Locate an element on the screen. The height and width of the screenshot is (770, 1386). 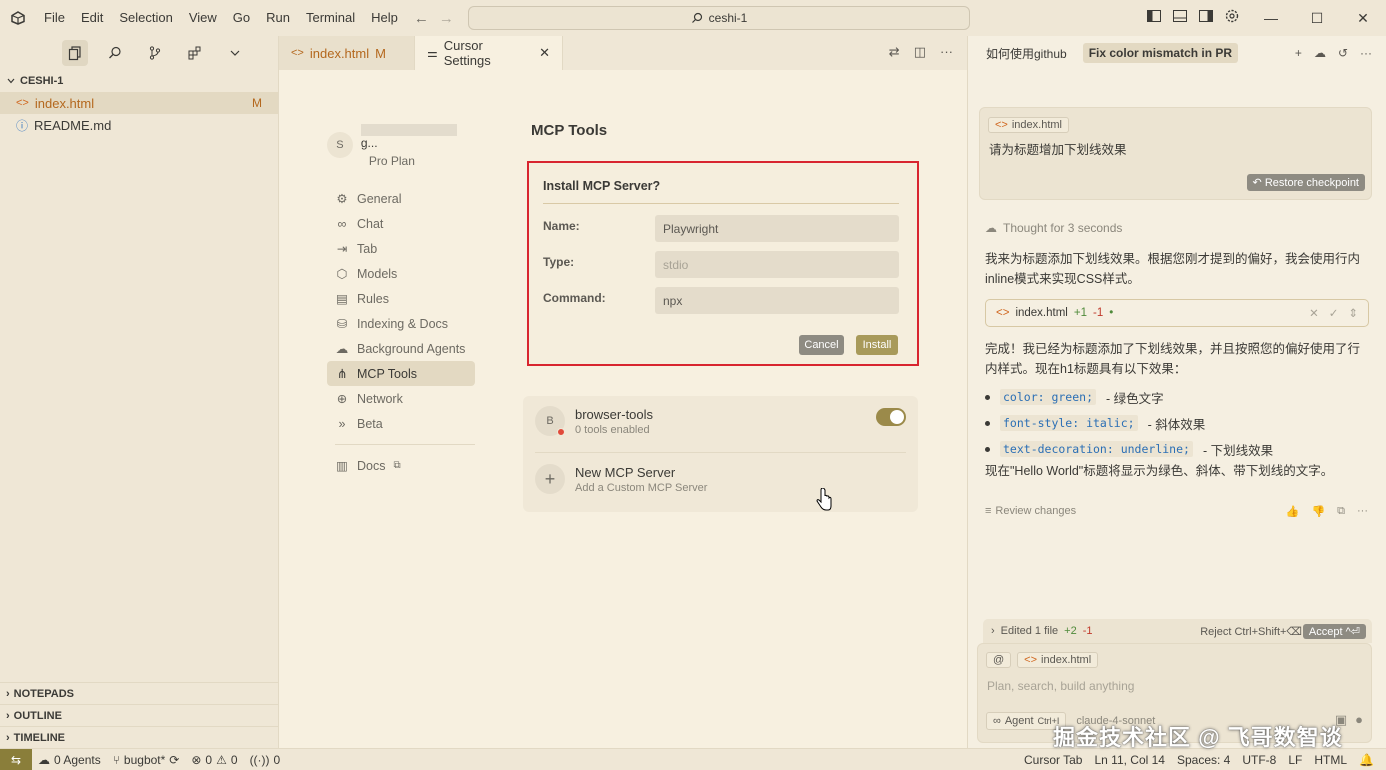
close-window-icon: ✕ is located at coordinates (1363, 18).